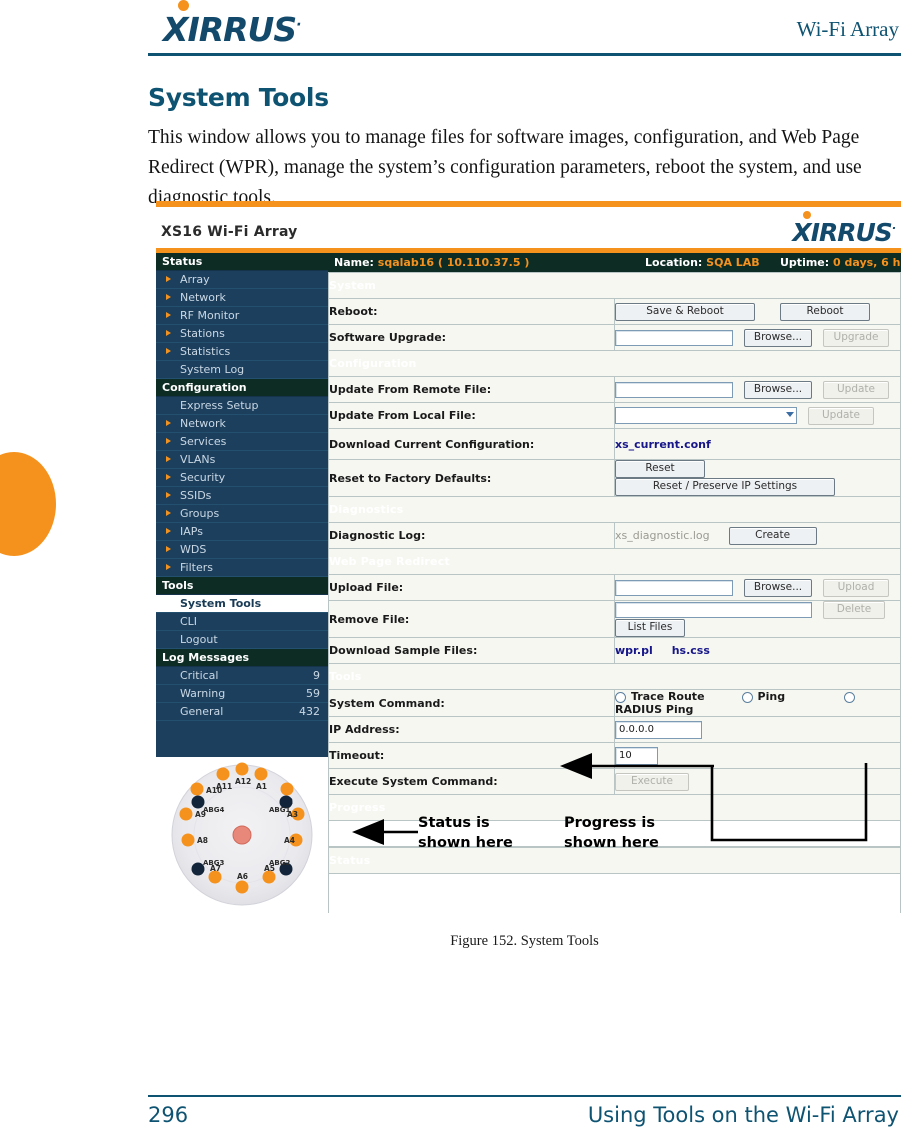  I want to click on sidebar-item-stations: Stations, so click(242, 334).